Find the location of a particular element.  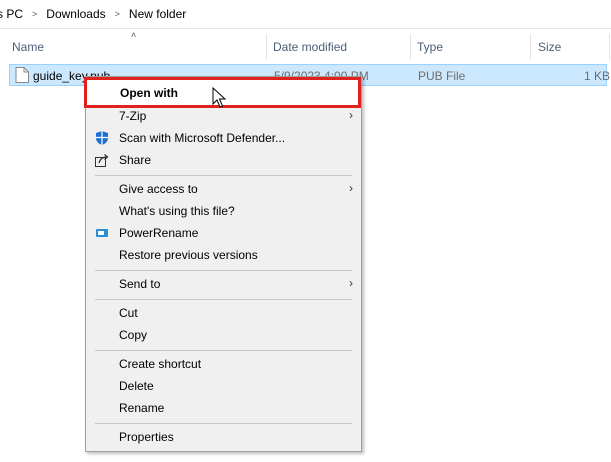

menu-item-create-shortcut: Create shortcut is located at coordinates (223, 364).